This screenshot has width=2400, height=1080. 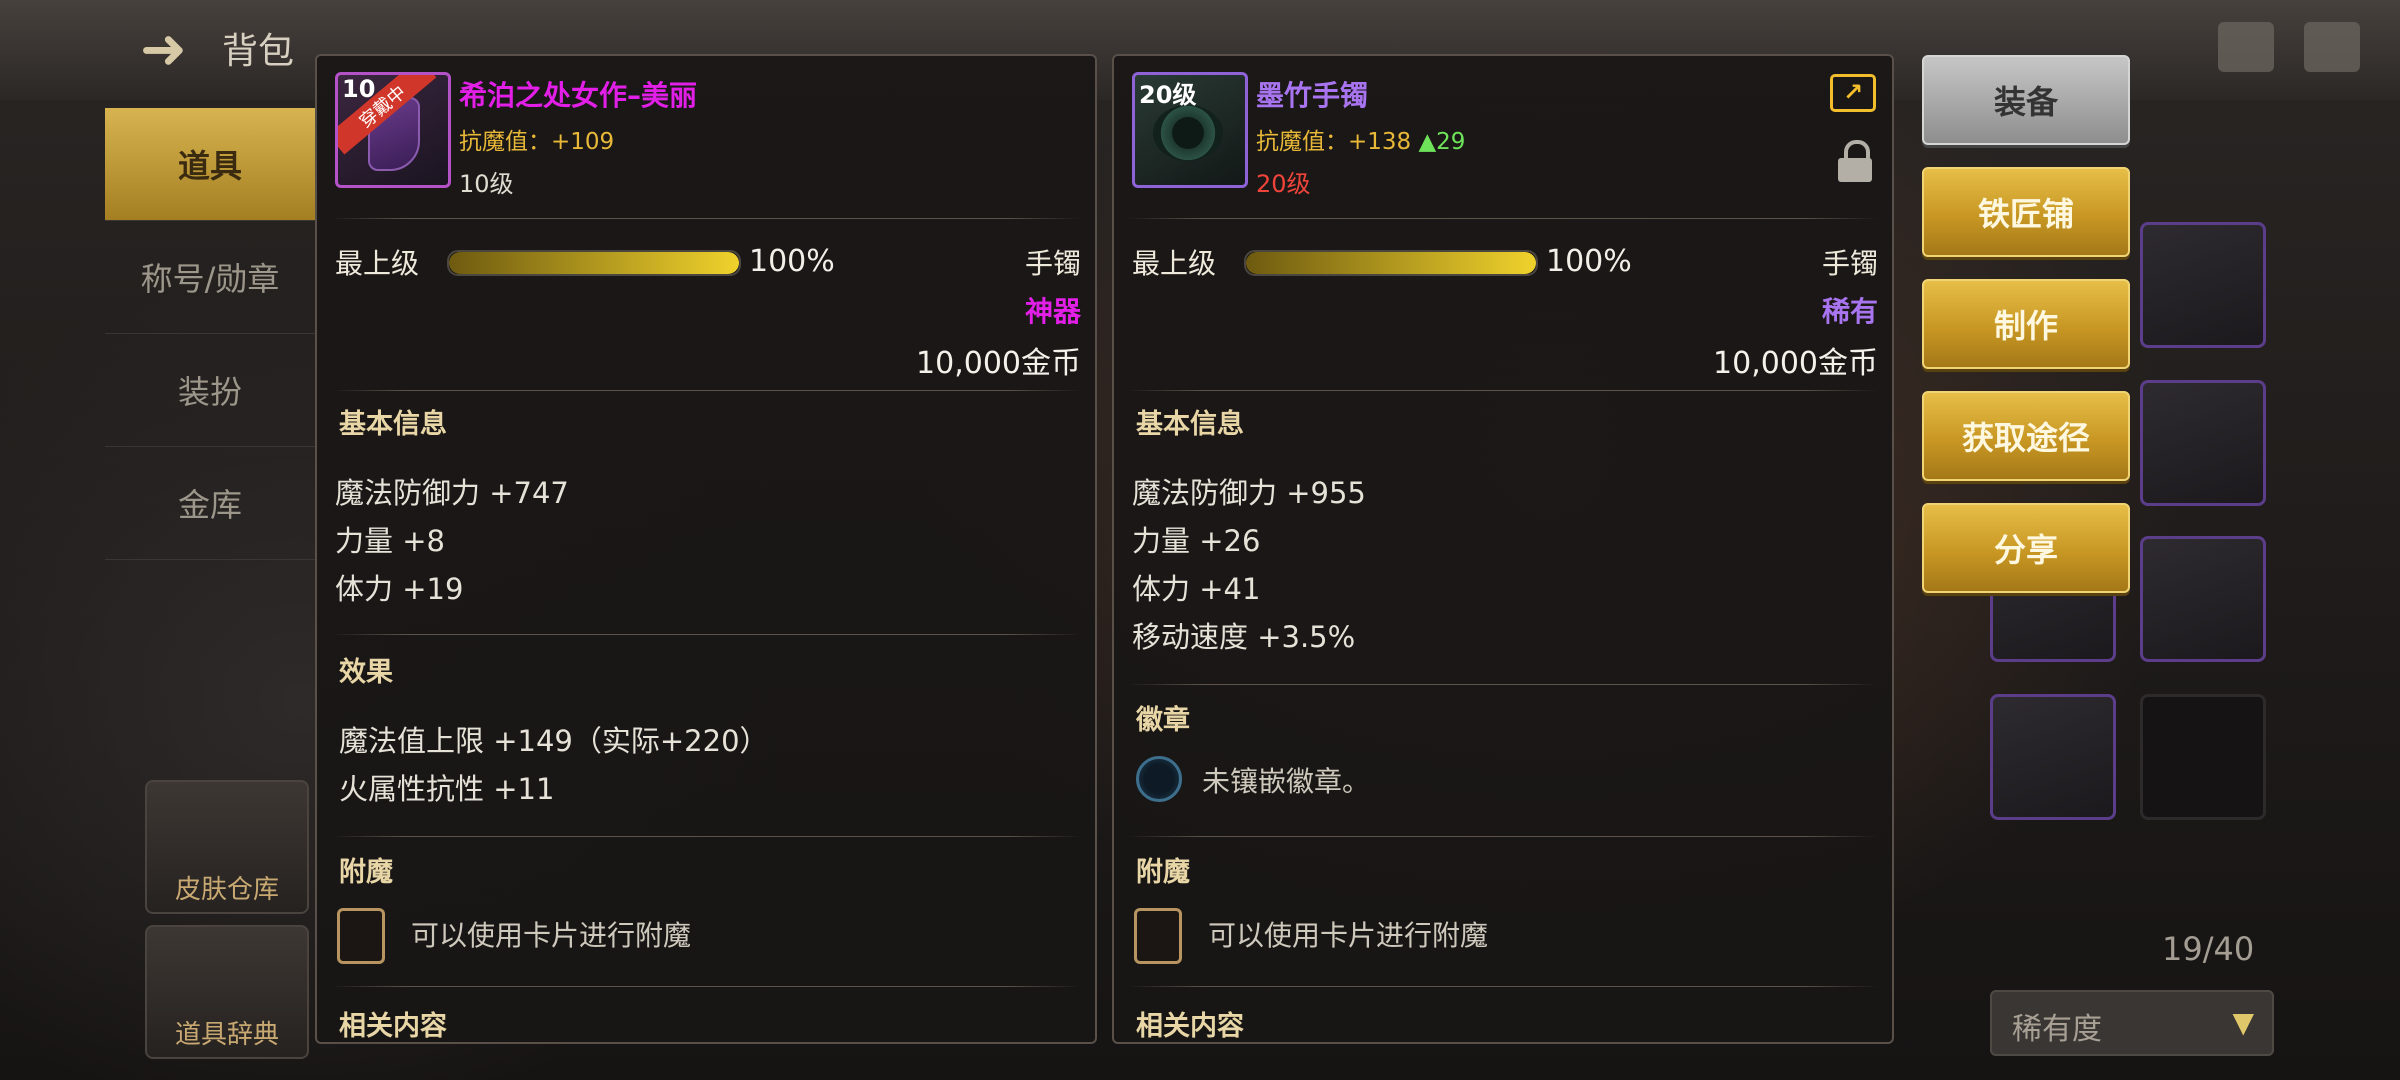 I want to click on anti-magic-value: 抗魔值：+109, so click(x=537, y=142).